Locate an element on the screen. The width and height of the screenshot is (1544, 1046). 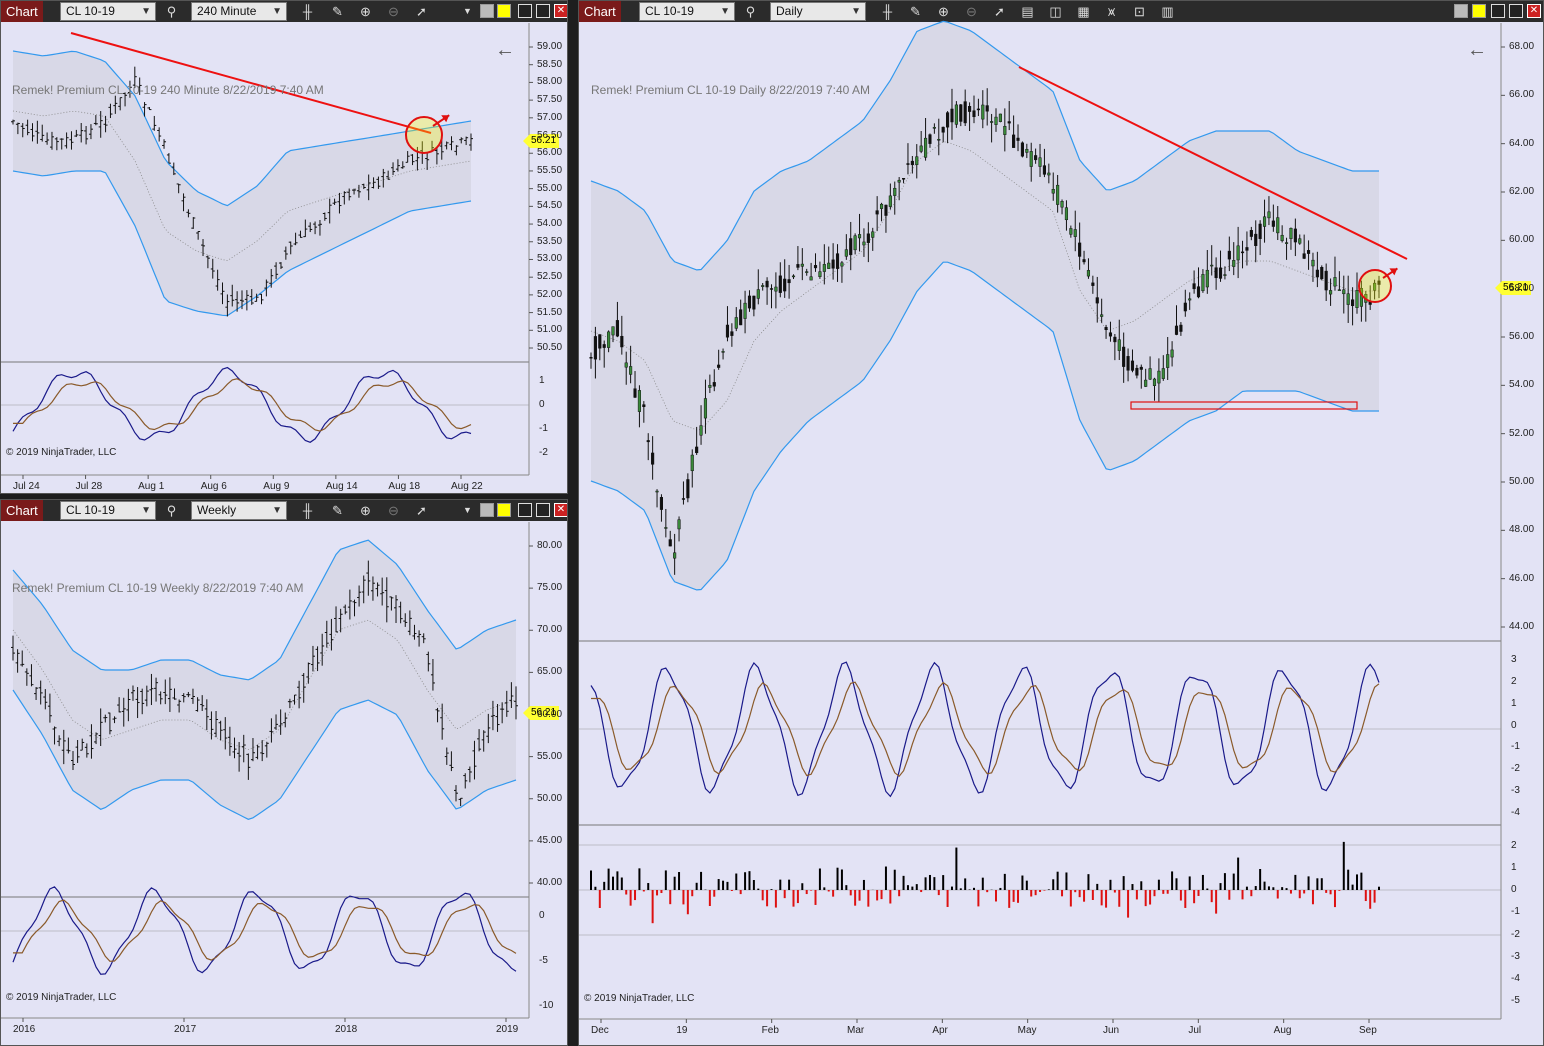
price-tick-label: 65.00 is located at coordinates (550, 672).